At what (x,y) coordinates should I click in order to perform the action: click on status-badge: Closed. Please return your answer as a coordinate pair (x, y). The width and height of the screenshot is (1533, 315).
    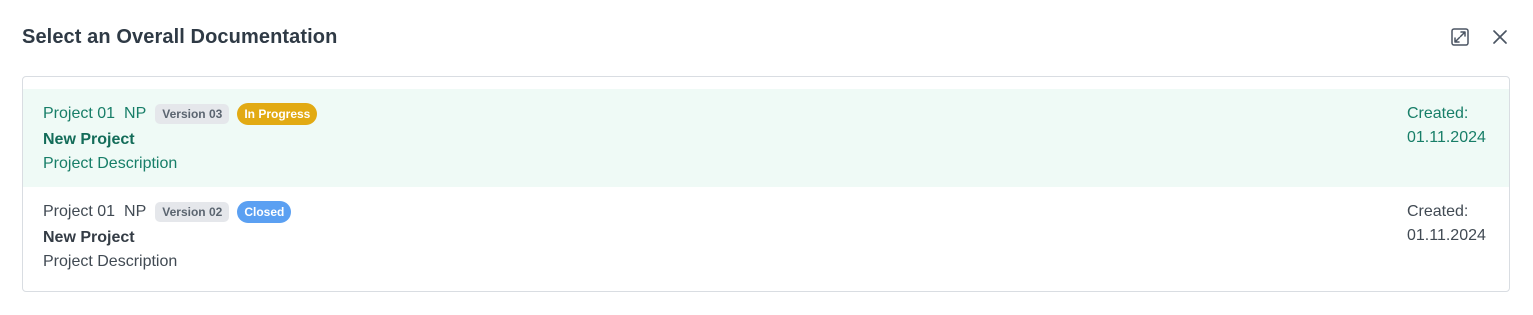
    Looking at the image, I should click on (264, 212).